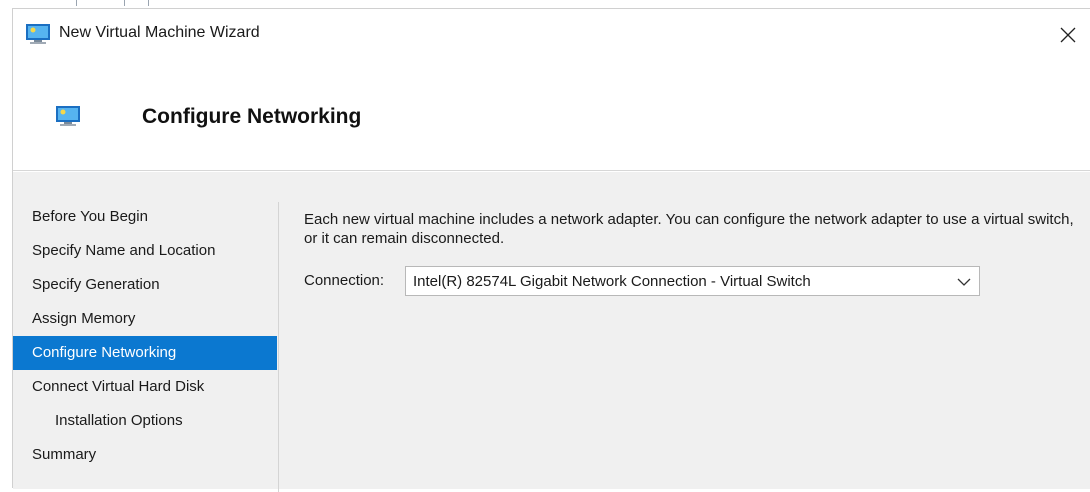 Image resolution: width=1090 pixels, height=492 pixels. I want to click on page-title: Configure Networking, so click(252, 116).